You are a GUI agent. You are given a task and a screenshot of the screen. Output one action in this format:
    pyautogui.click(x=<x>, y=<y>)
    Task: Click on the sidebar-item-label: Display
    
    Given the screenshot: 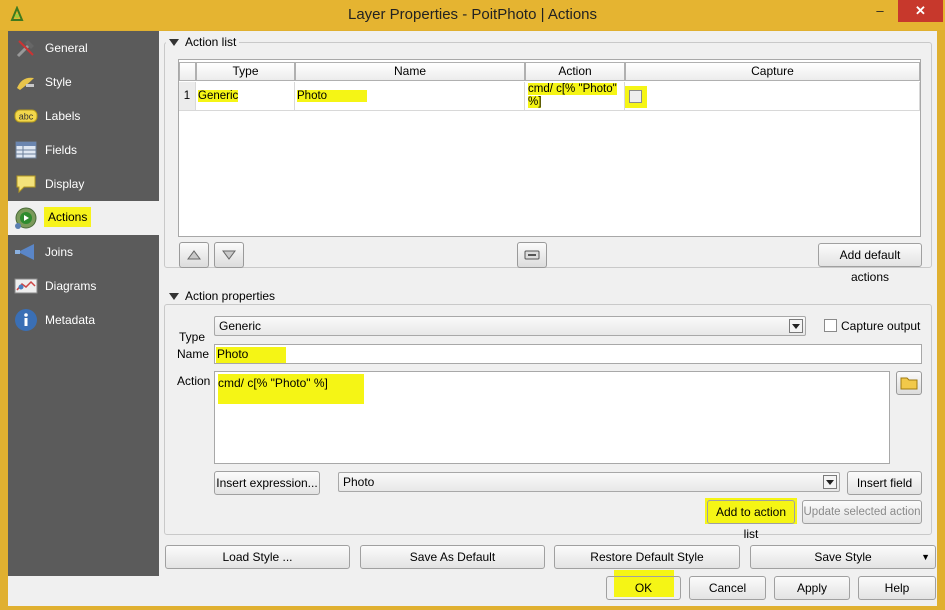 What is the action you would take?
    pyautogui.click(x=65, y=184)
    